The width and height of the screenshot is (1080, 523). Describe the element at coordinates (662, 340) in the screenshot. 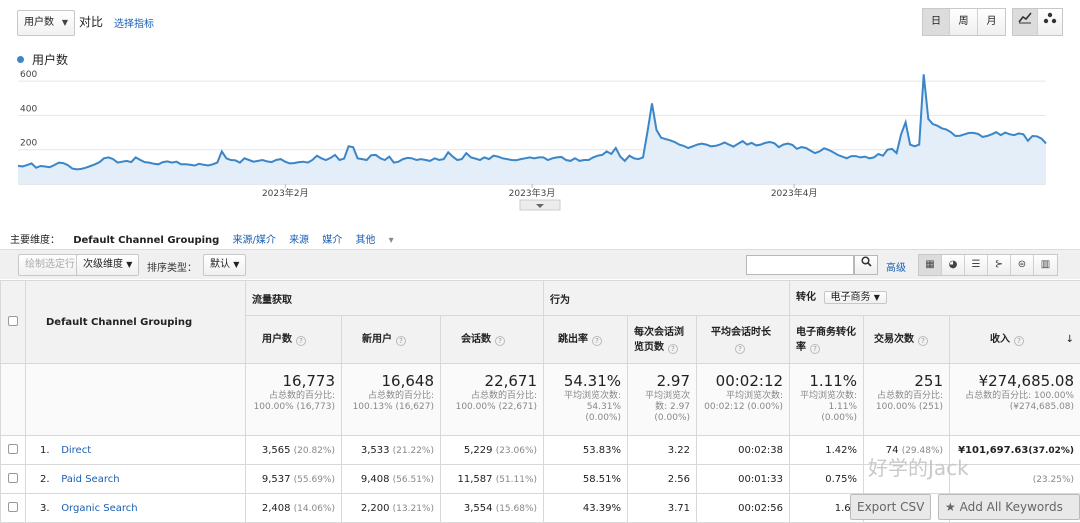

I see `column-header-pages-per-session: 每次会话浏览页数?` at that location.